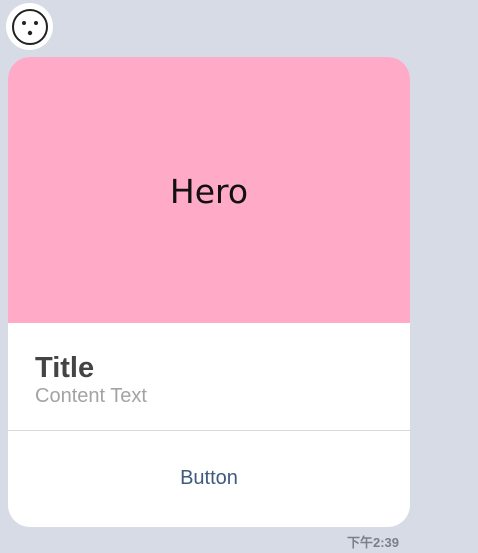 The height and width of the screenshot is (553, 478). I want to click on card-content-text: Content Text, so click(91, 396).